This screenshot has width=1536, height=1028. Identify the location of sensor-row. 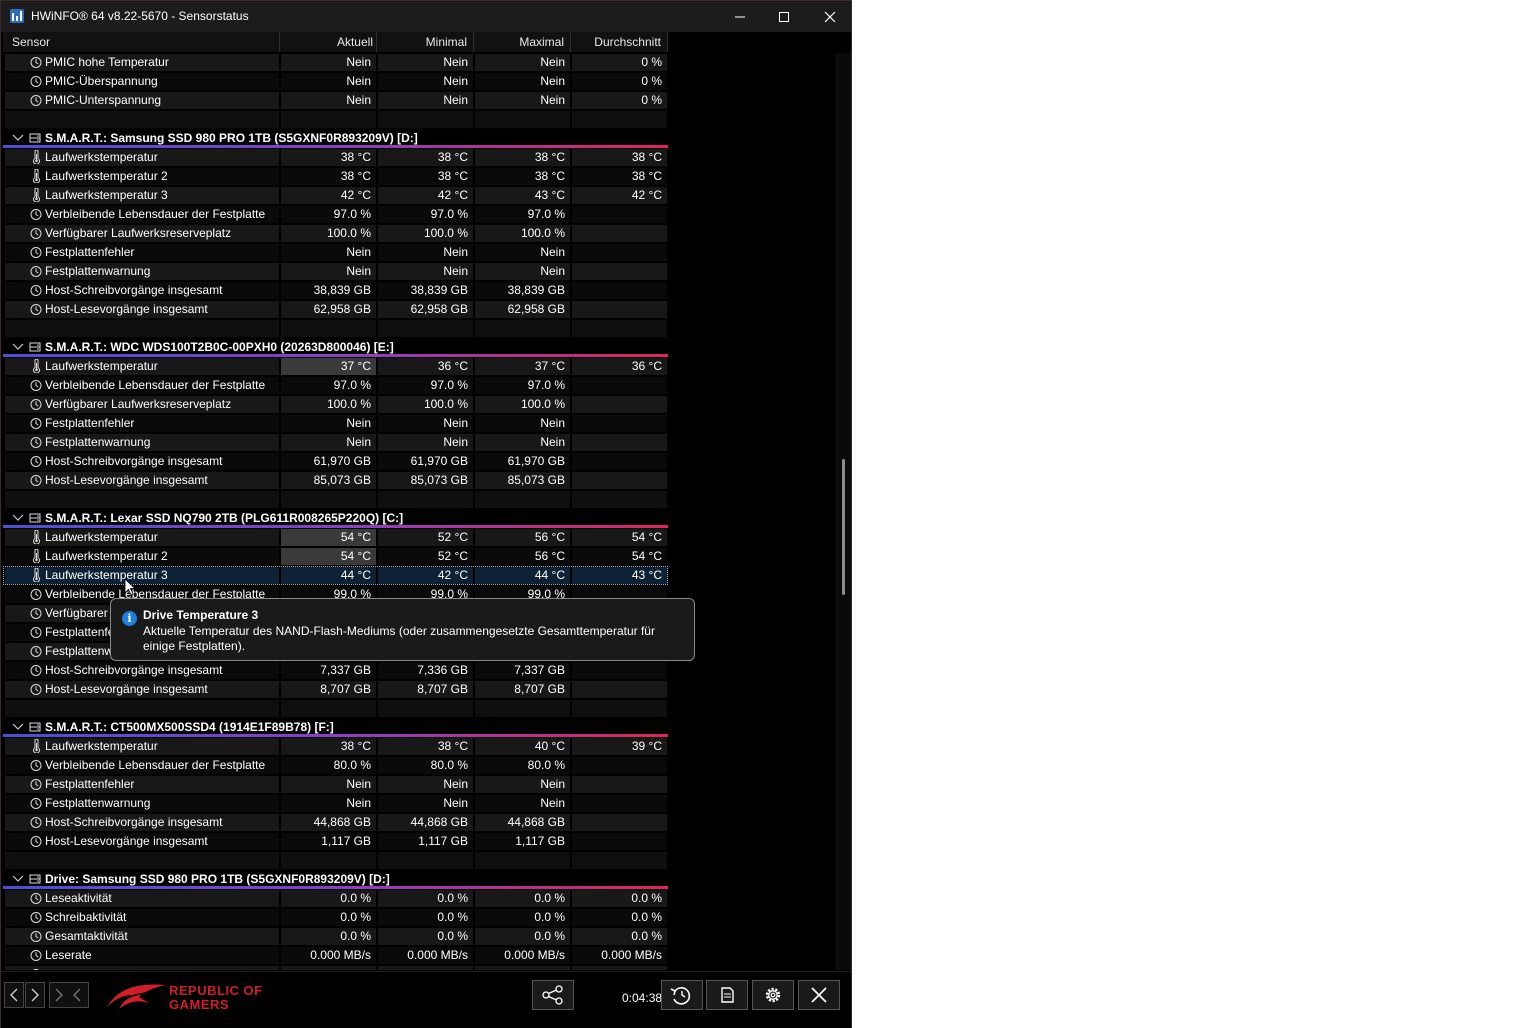
(335, 967).